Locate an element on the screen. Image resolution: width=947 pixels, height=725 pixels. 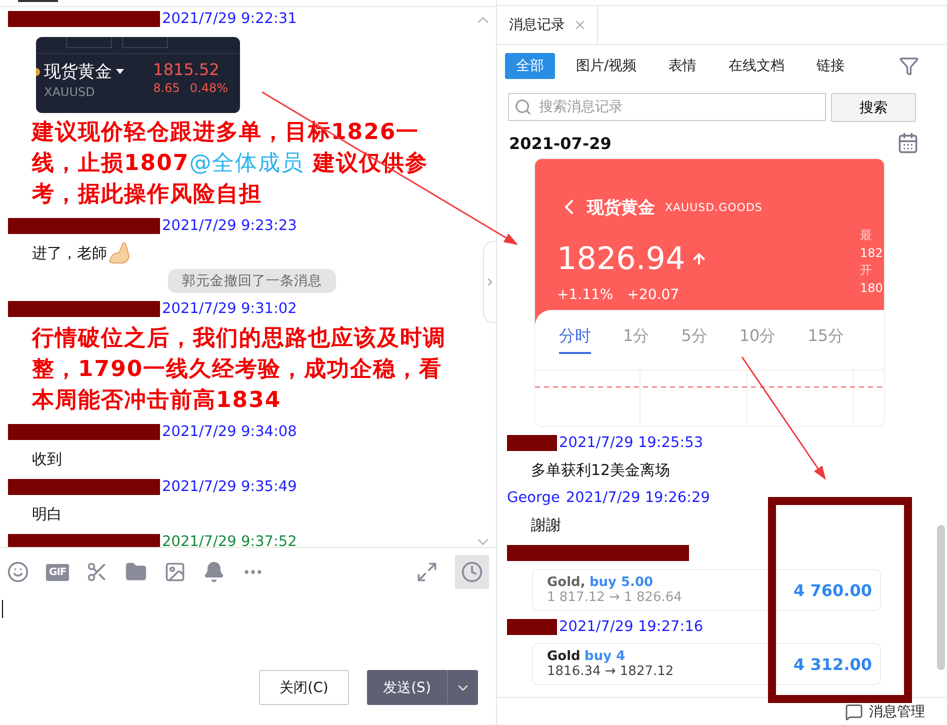
filter-tab: 表情 is located at coordinates (683, 66).